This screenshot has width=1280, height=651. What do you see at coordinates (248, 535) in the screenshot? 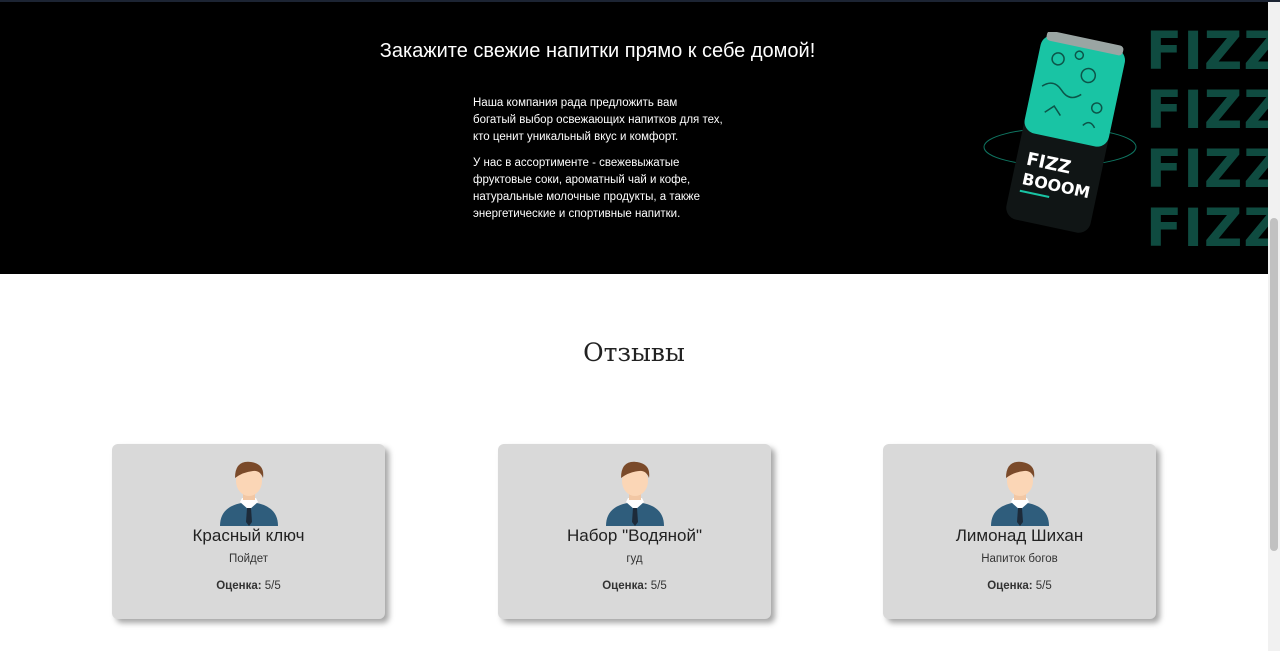
I see `review-product-name: Красный ключ` at bounding box center [248, 535].